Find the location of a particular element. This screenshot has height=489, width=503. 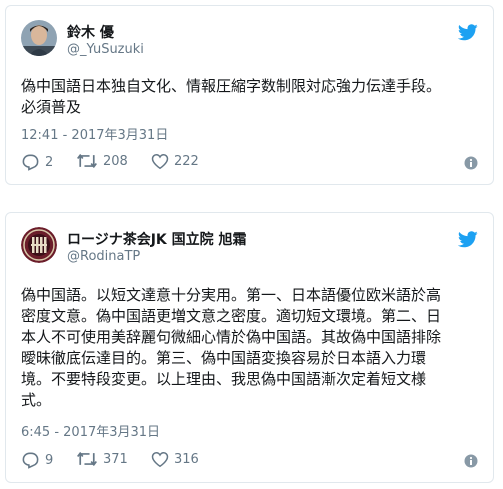

retweet-button: 208 is located at coordinates (102, 161).